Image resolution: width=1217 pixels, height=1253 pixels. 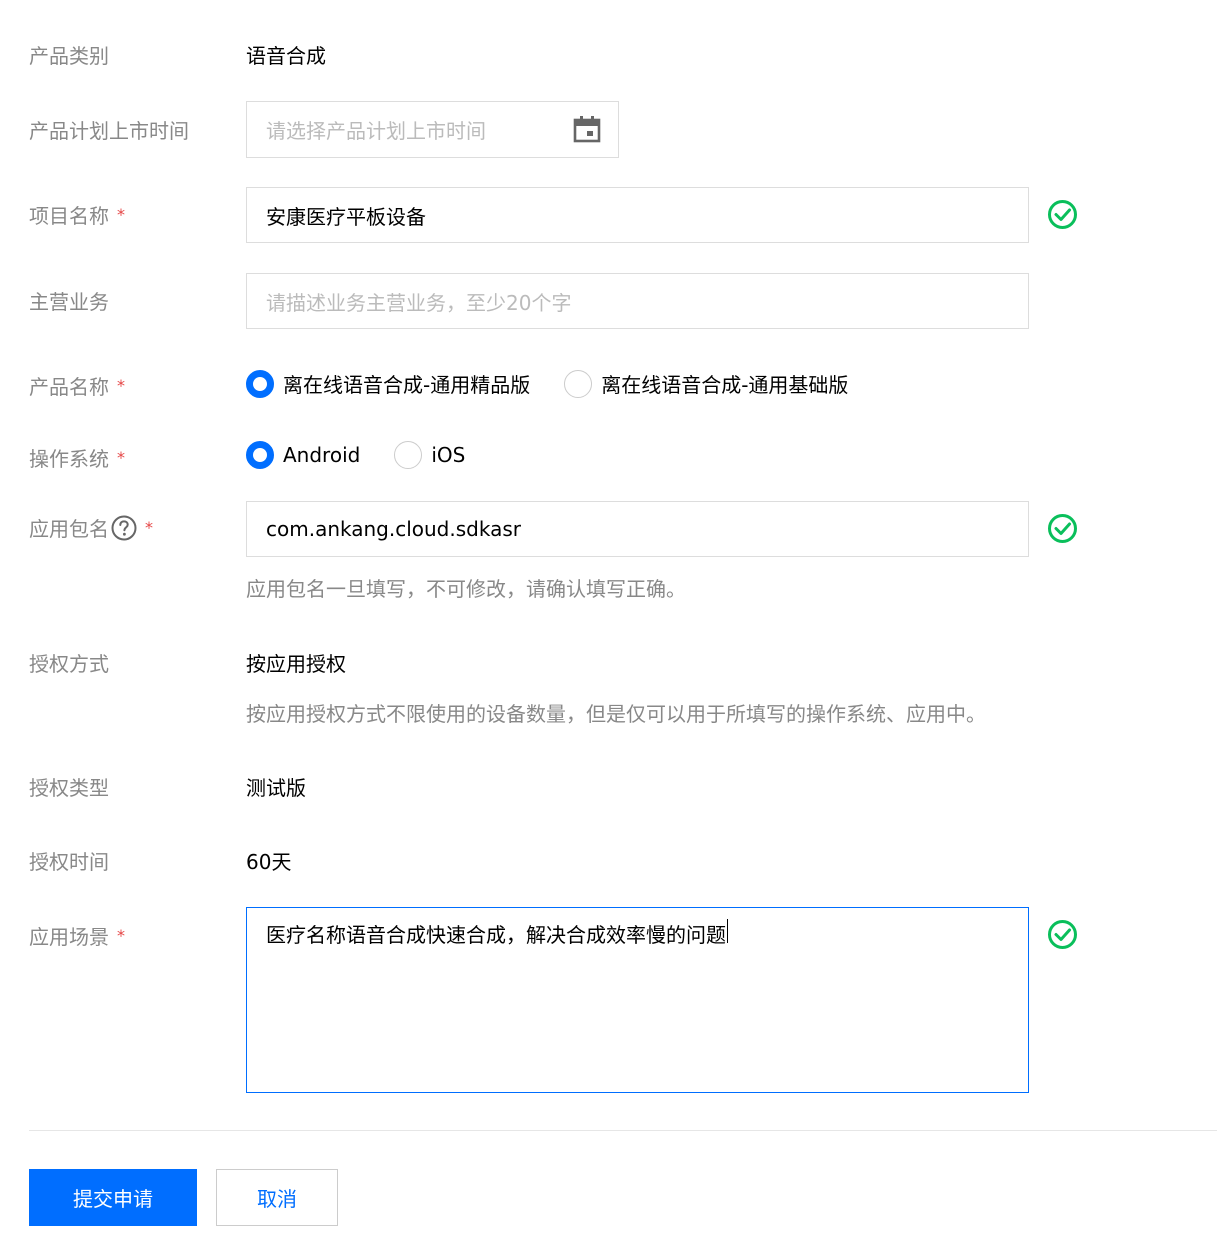 What do you see at coordinates (69, 664) in the screenshot?
I see `auth-method-label: 授权方式` at bounding box center [69, 664].